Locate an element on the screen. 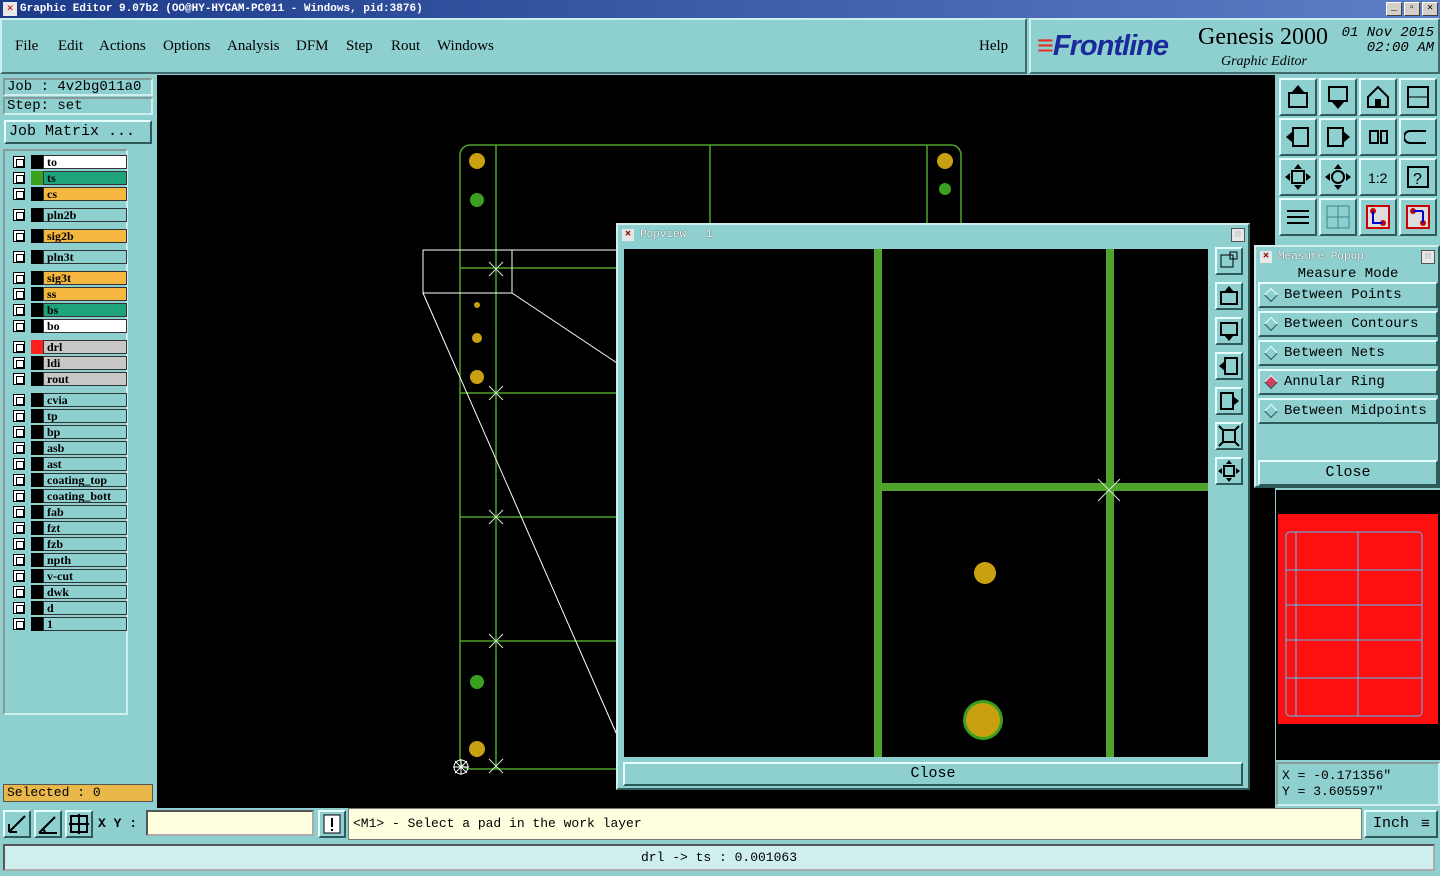  measure-option: Between Points is located at coordinates (1348, 295).